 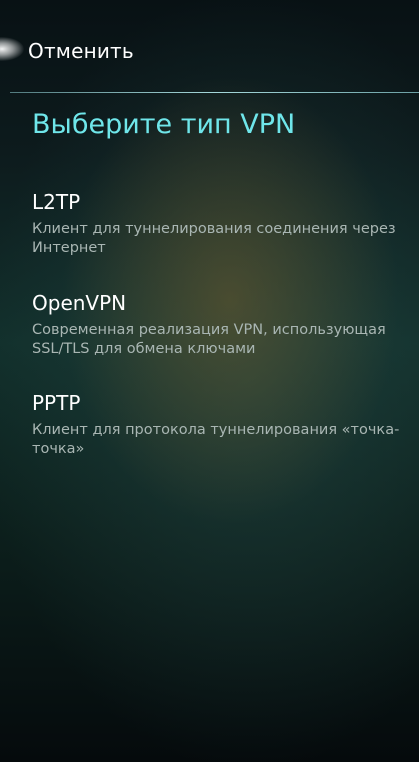 What do you see at coordinates (56, 403) in the screenshot?
I see `vpn-option-title: PPTP` at bounding box center [56, 403].